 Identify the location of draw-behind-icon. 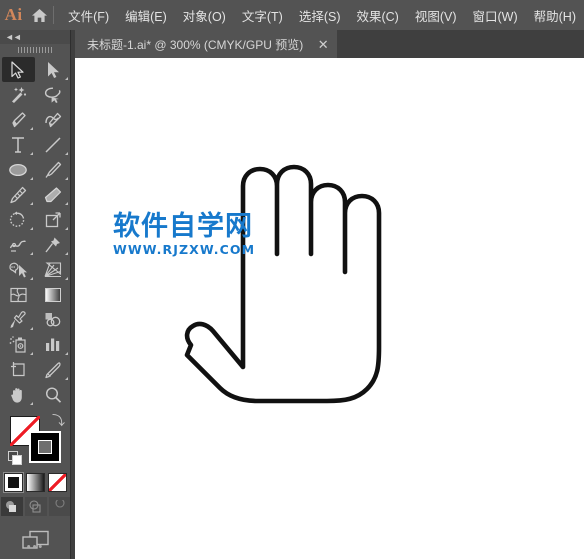
(34, 506).